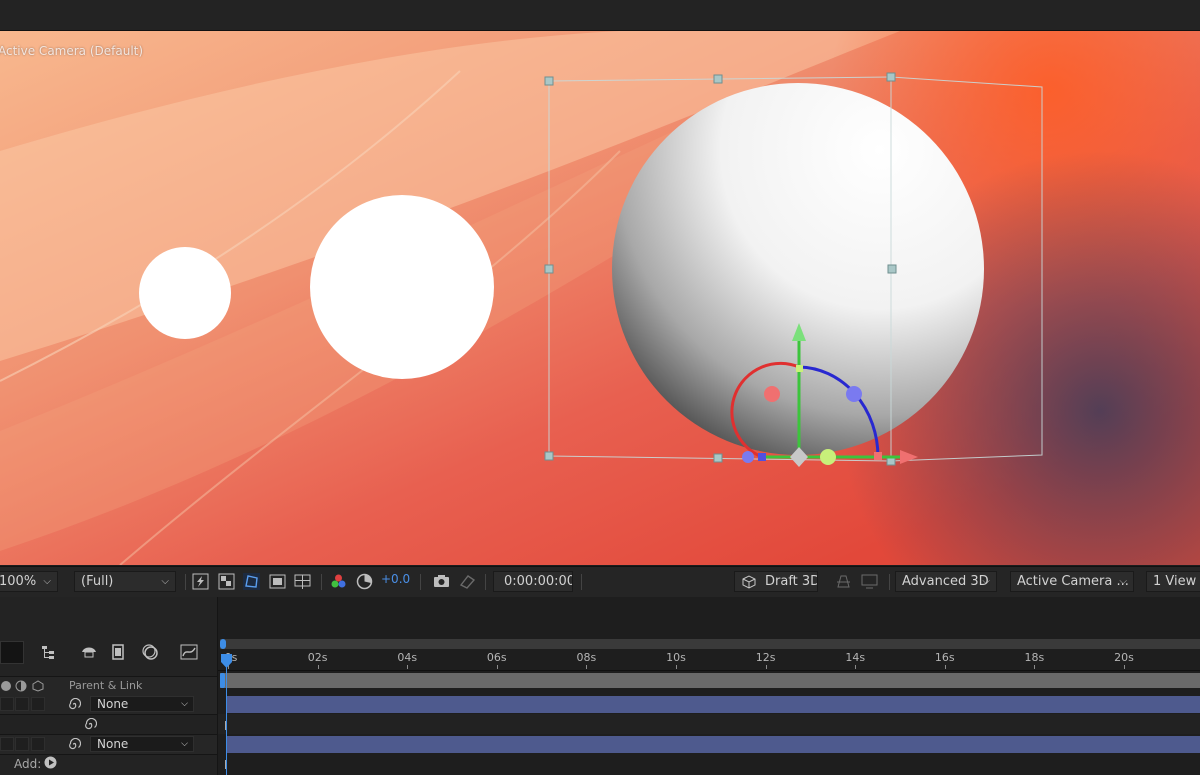 The width and height of the screenshot is (1200, 775). I want to click on fast-preview-icon, so click(200, 581).